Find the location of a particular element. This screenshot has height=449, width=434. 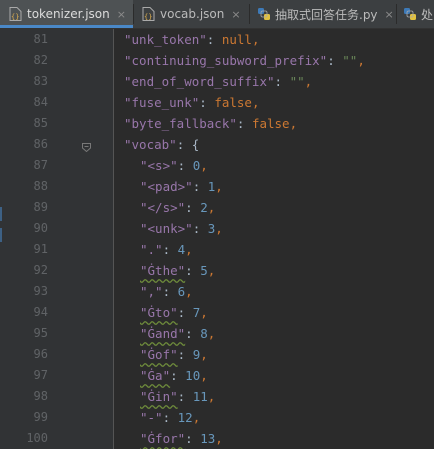

tab-label: 抽取式回答任务.py is located at coordinates (326, 14).